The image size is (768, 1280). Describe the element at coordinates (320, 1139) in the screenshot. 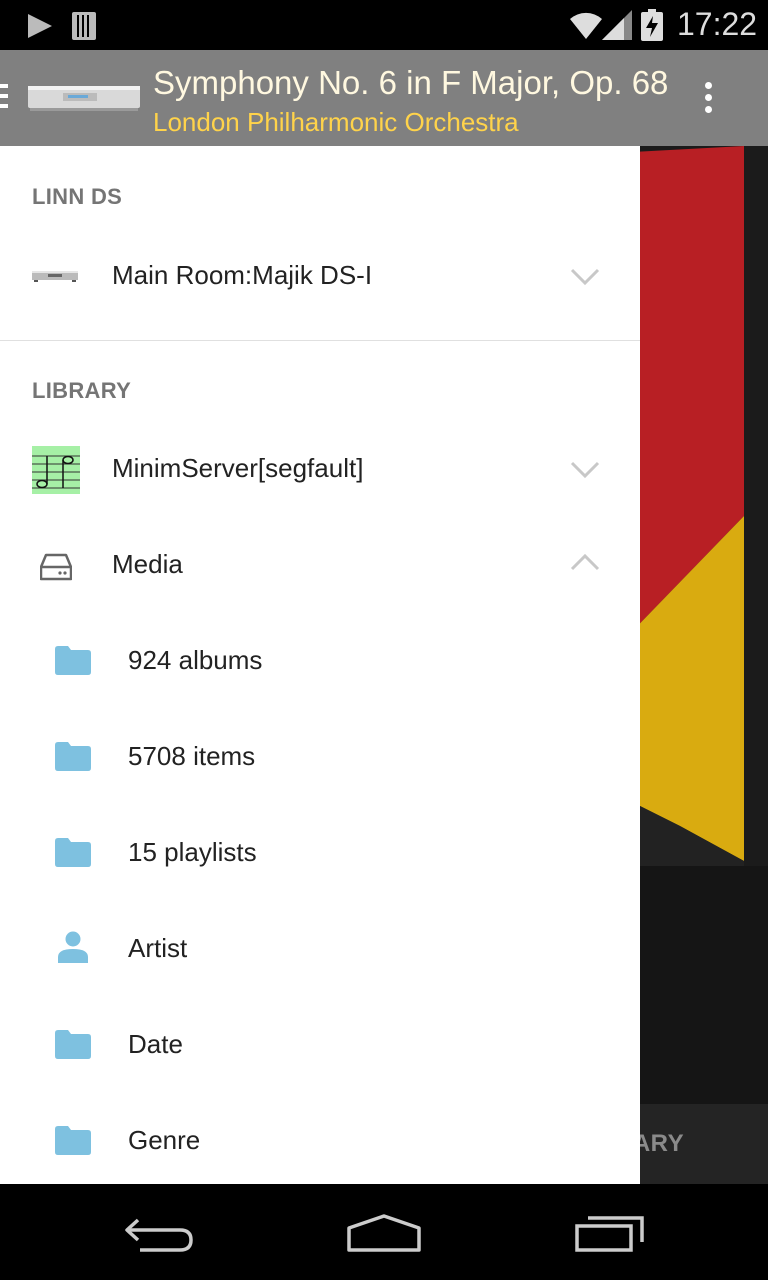

I see `media-item-genre: Genre` at that location.